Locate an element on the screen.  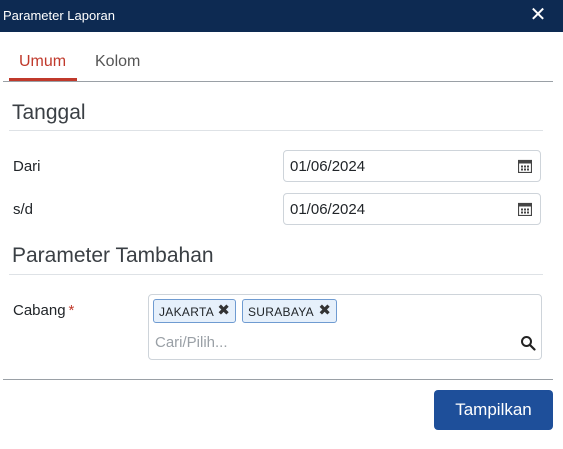
label-cabang: Cabang * is located at coordinates (43, 310).